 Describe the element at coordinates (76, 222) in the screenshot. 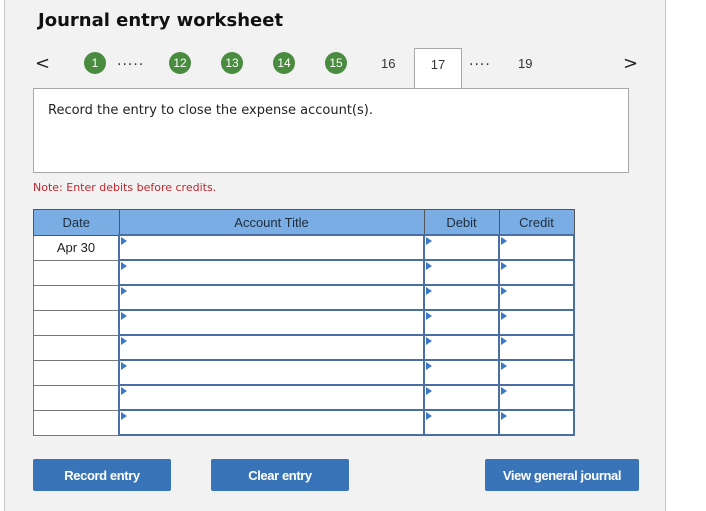

I see `header-date: Date` at that location.